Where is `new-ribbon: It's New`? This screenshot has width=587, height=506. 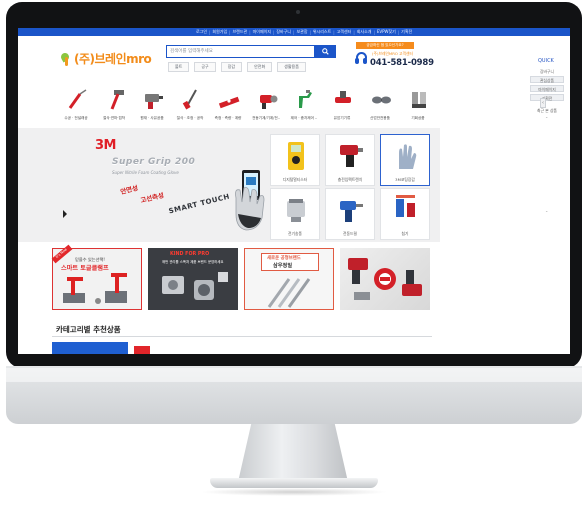 new-ribbon: It's New is located at coordinates (62, 254).